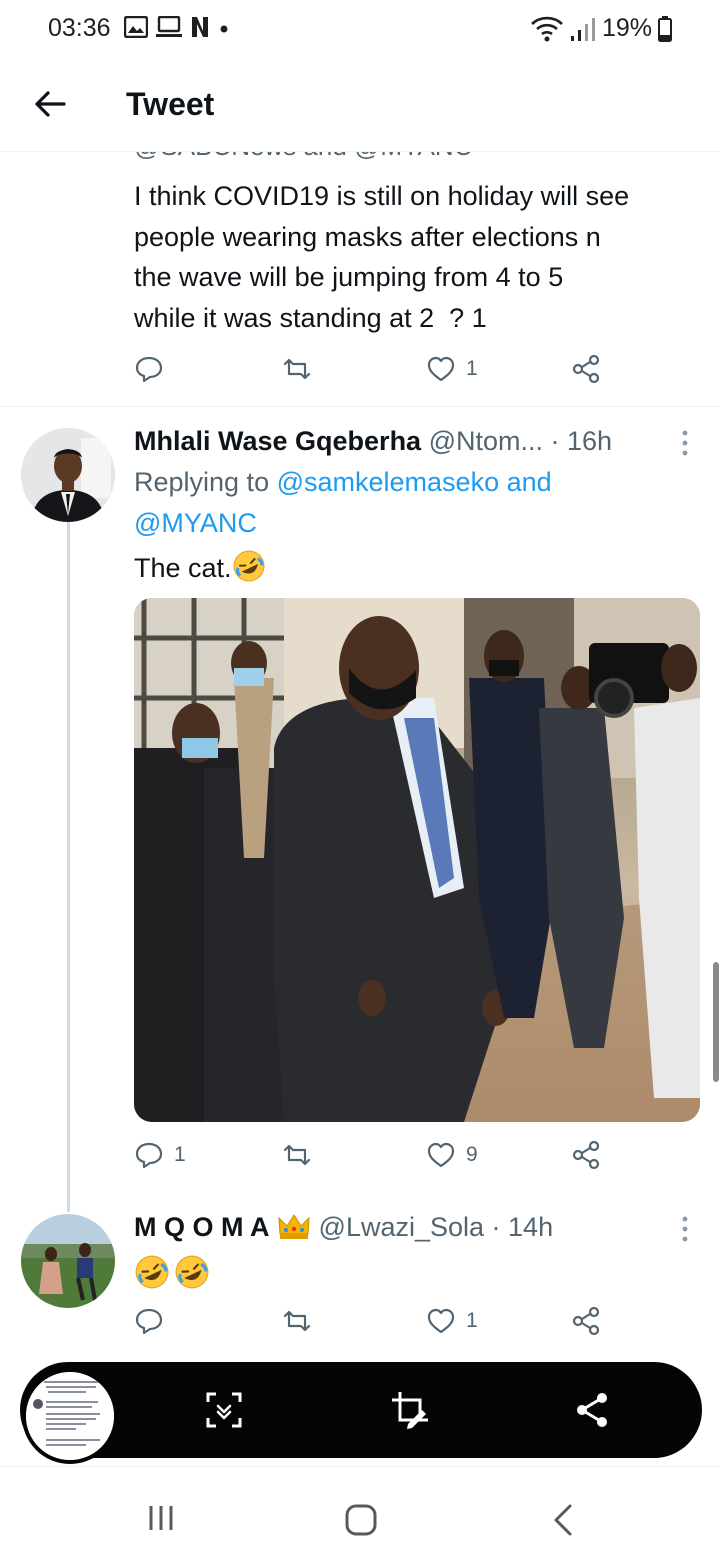 This screenshot has height=1560, width=720. What do you see at coordinates (402, 1227) in the screenshot?
I see `author-handle: @Lwazi_Sola` at bounding box center [402, 1227].